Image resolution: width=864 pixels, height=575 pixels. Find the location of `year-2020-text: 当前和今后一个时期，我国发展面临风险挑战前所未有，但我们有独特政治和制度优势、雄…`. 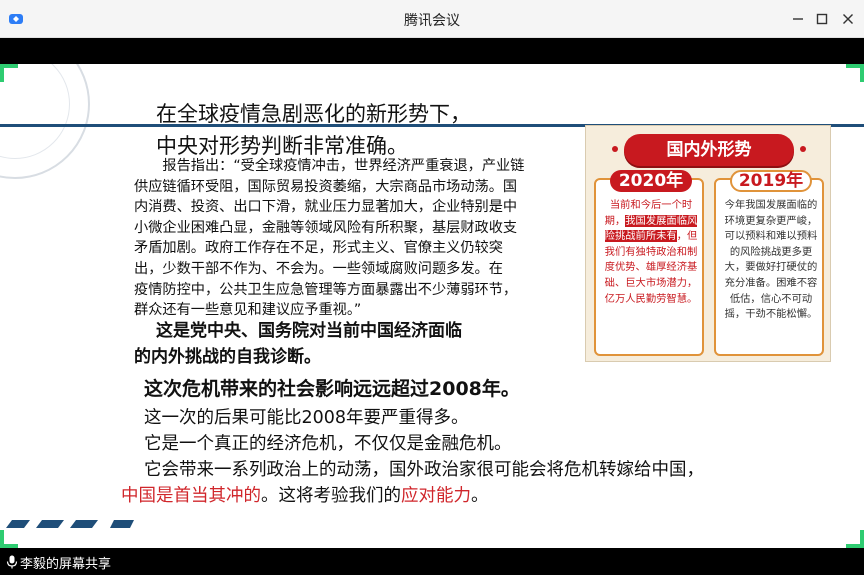

year-2020-text: 当前和今后一个时期，我国发展面临风险挑战前所未有，但我们有独特政治和制度优势、雄… is located at coordinates (651, 252).